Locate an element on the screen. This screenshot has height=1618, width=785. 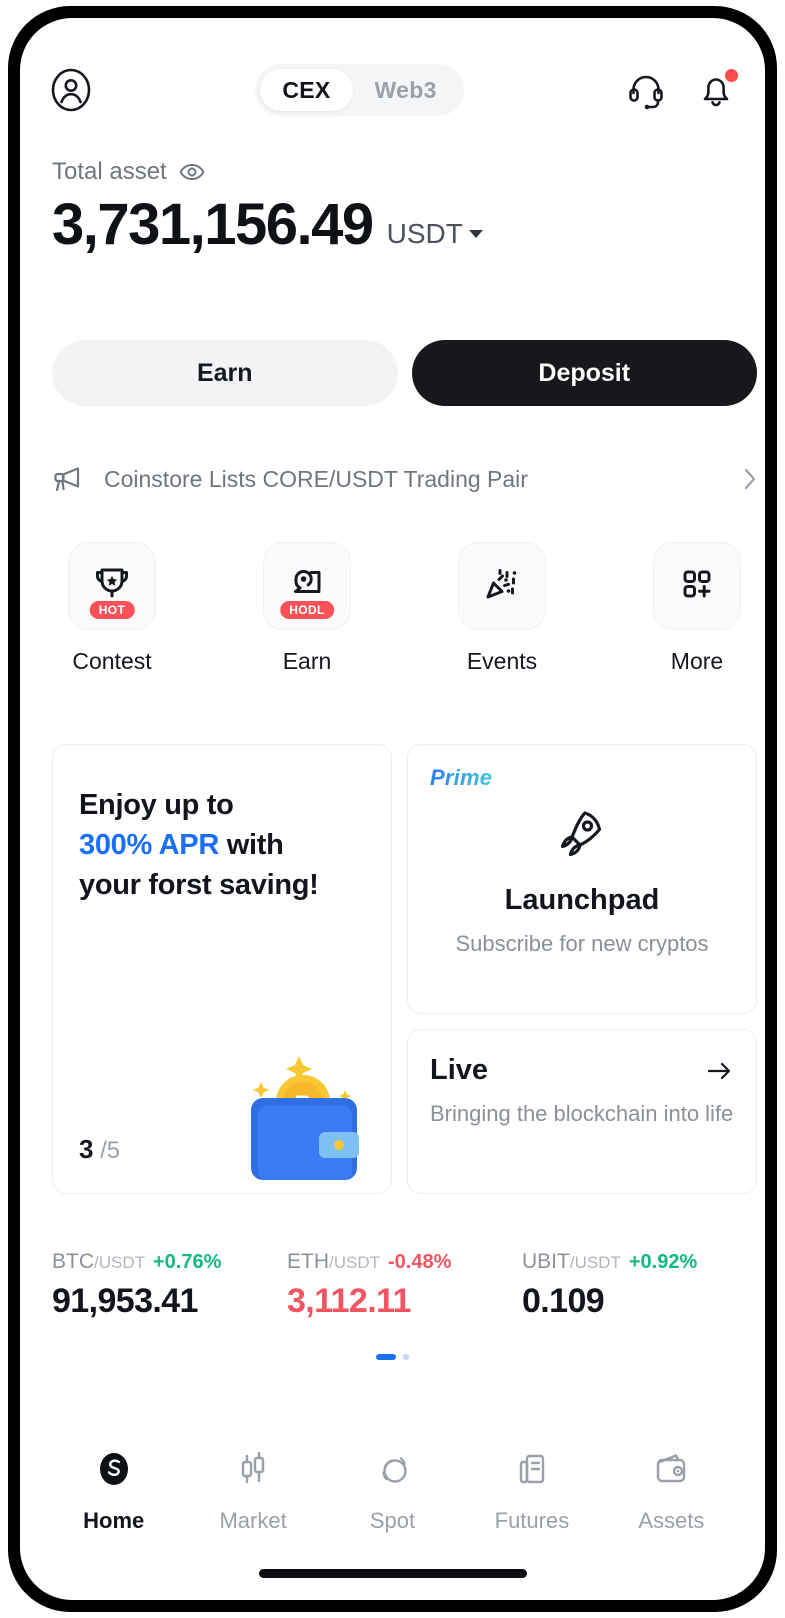
ticker-ubit-header: UBIT /USDT +0.92% is located at coordinates (639, 1262).